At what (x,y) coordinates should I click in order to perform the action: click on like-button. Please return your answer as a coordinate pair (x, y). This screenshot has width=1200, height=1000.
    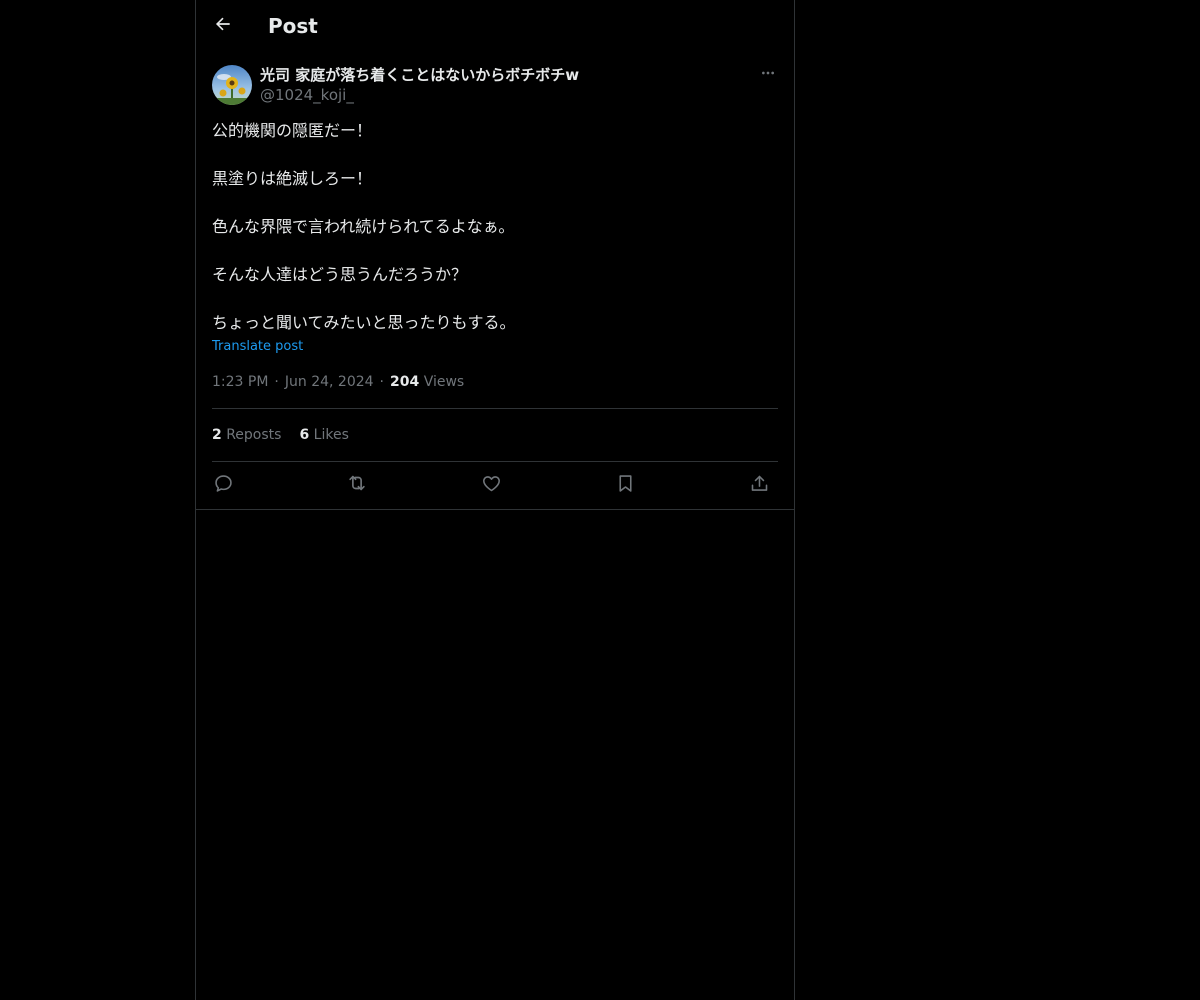
    Looking at the image, I should click on (491, 485).